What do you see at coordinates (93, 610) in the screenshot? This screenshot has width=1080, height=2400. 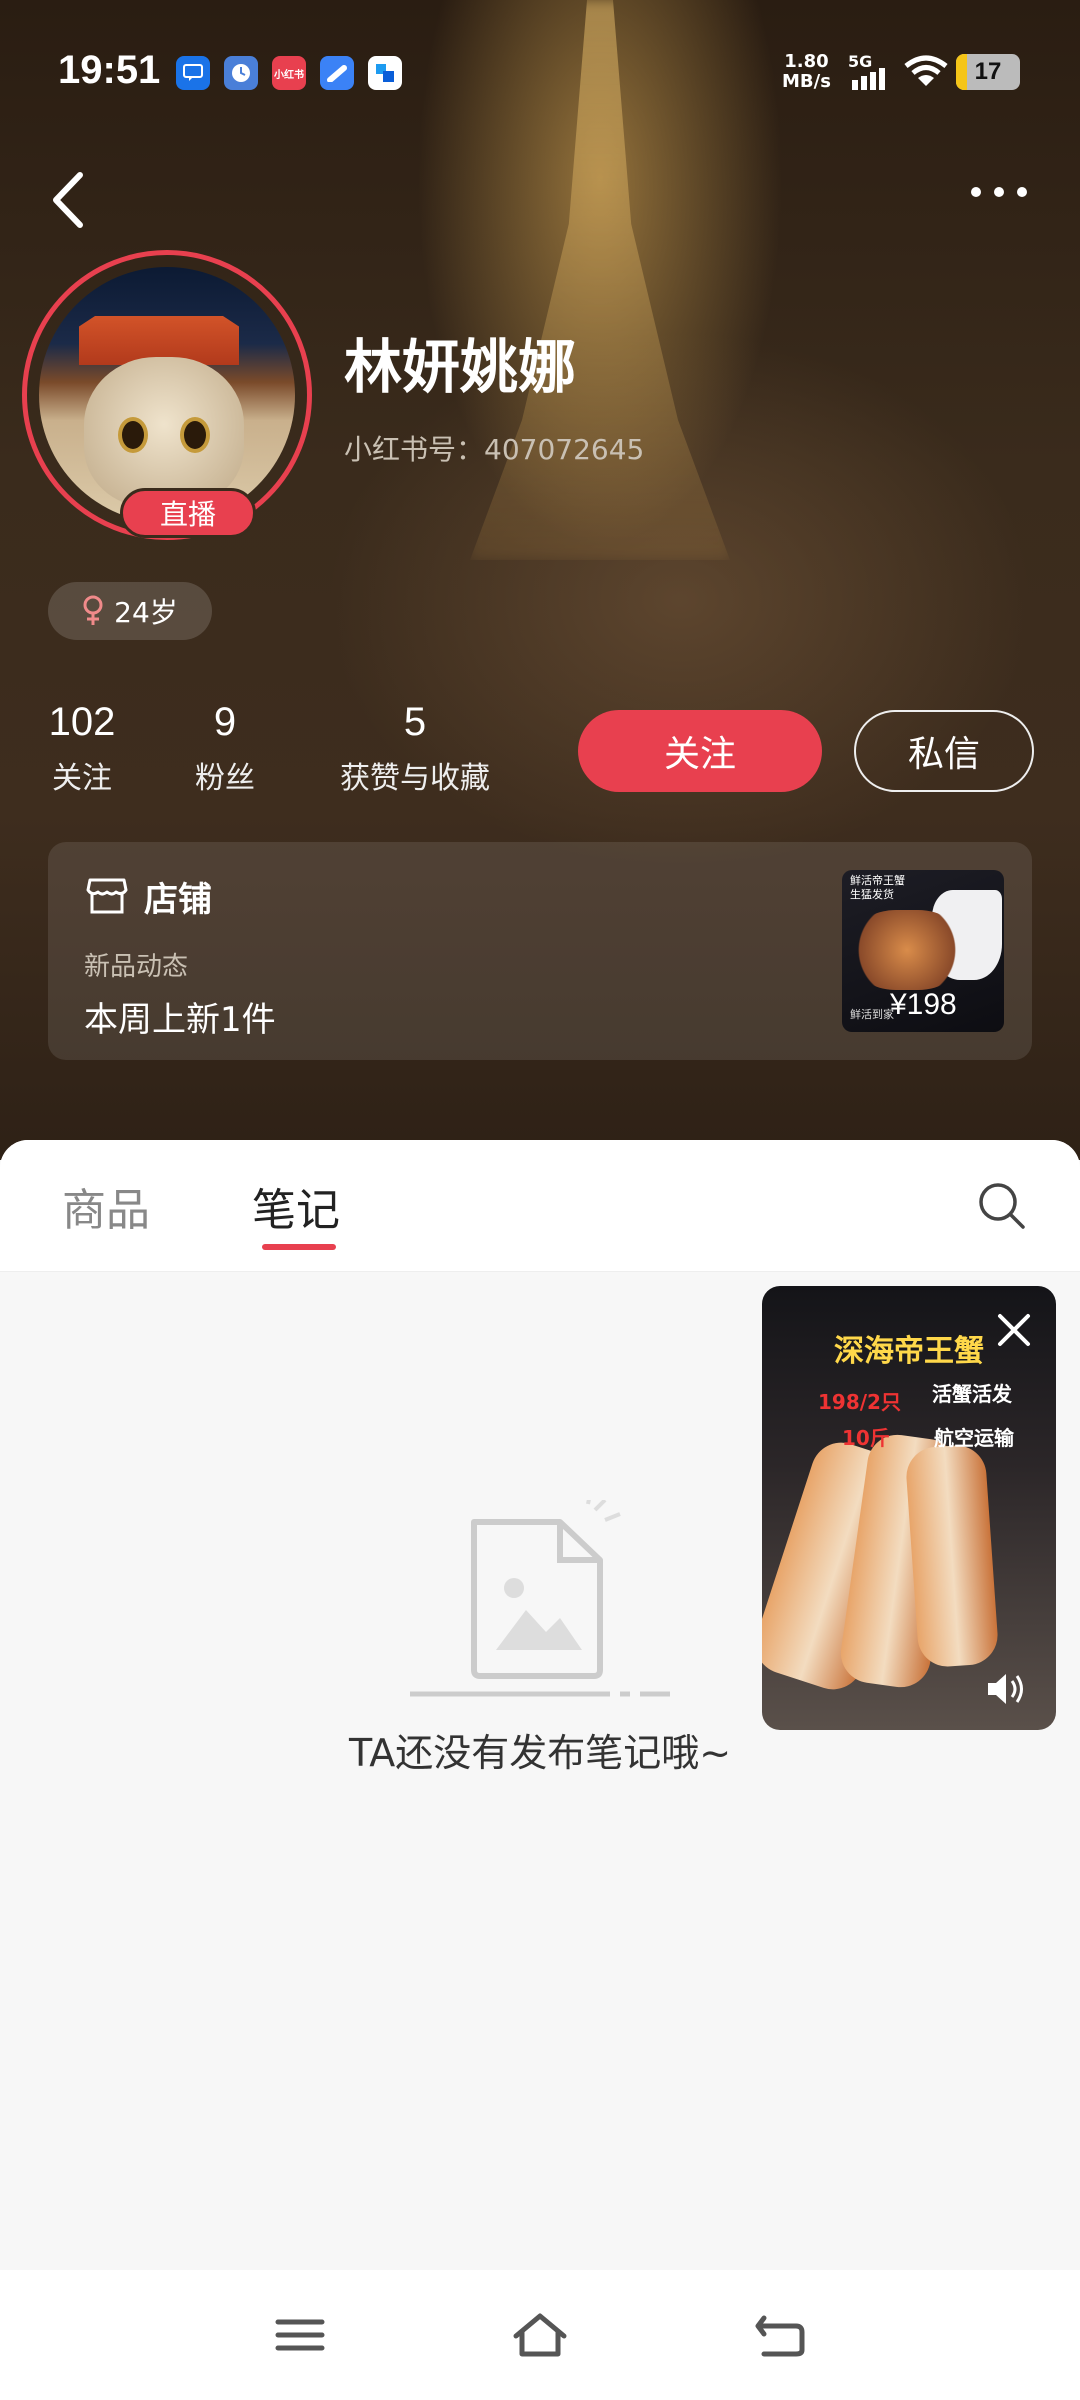 I see `female-icon` at bounding box center [93, 610].